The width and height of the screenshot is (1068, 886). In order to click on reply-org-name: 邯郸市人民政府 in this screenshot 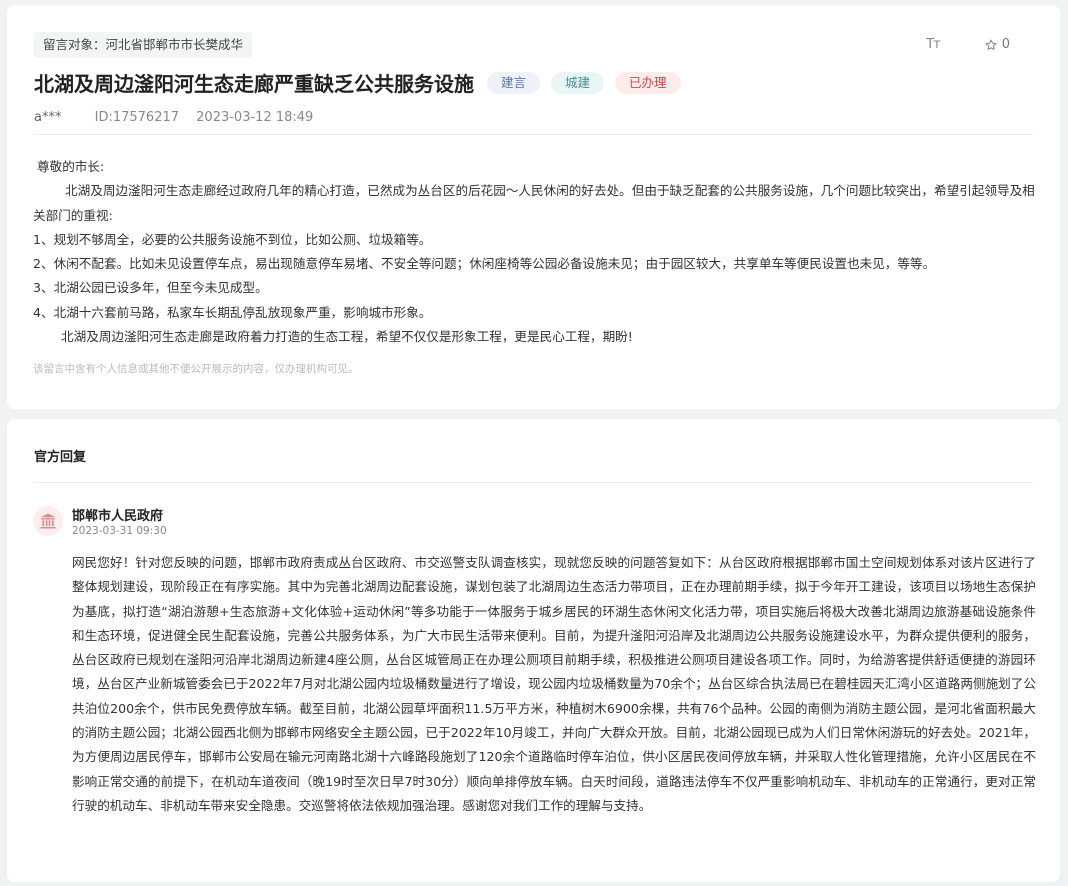, I will do `click(118, 516)`.